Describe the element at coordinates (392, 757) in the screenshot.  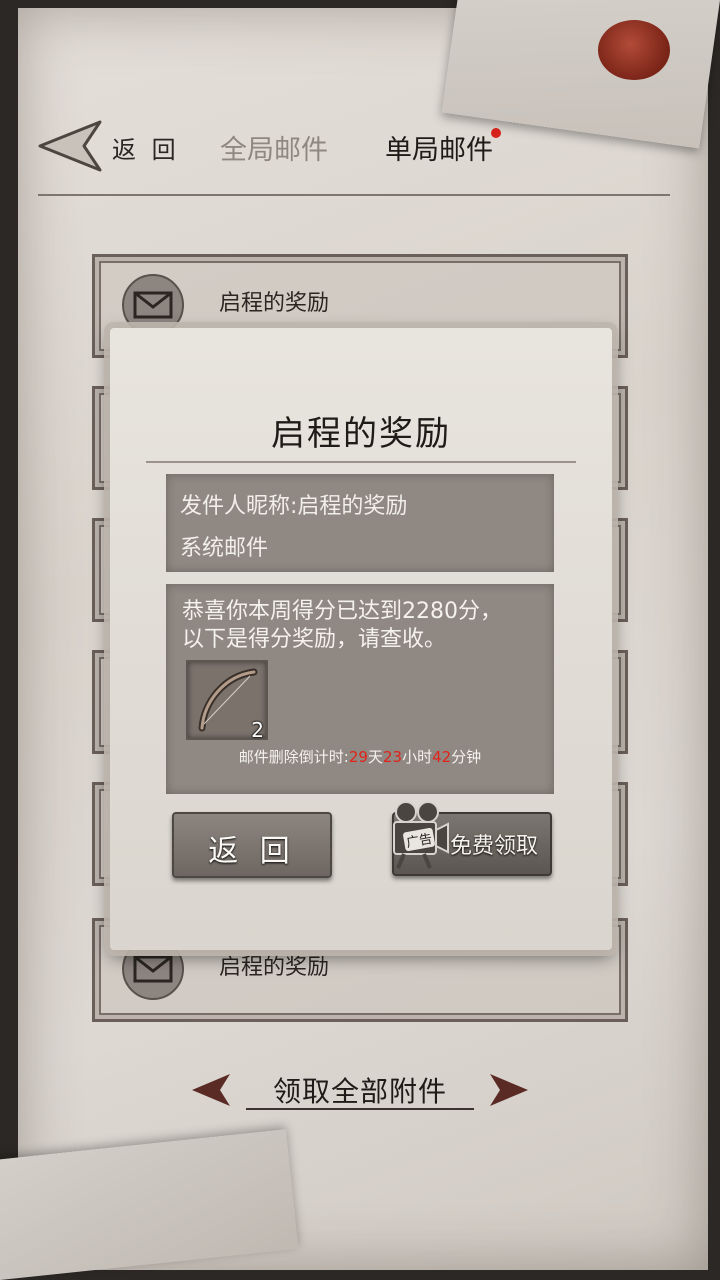
I see `countdown-hours: 23` at that location.